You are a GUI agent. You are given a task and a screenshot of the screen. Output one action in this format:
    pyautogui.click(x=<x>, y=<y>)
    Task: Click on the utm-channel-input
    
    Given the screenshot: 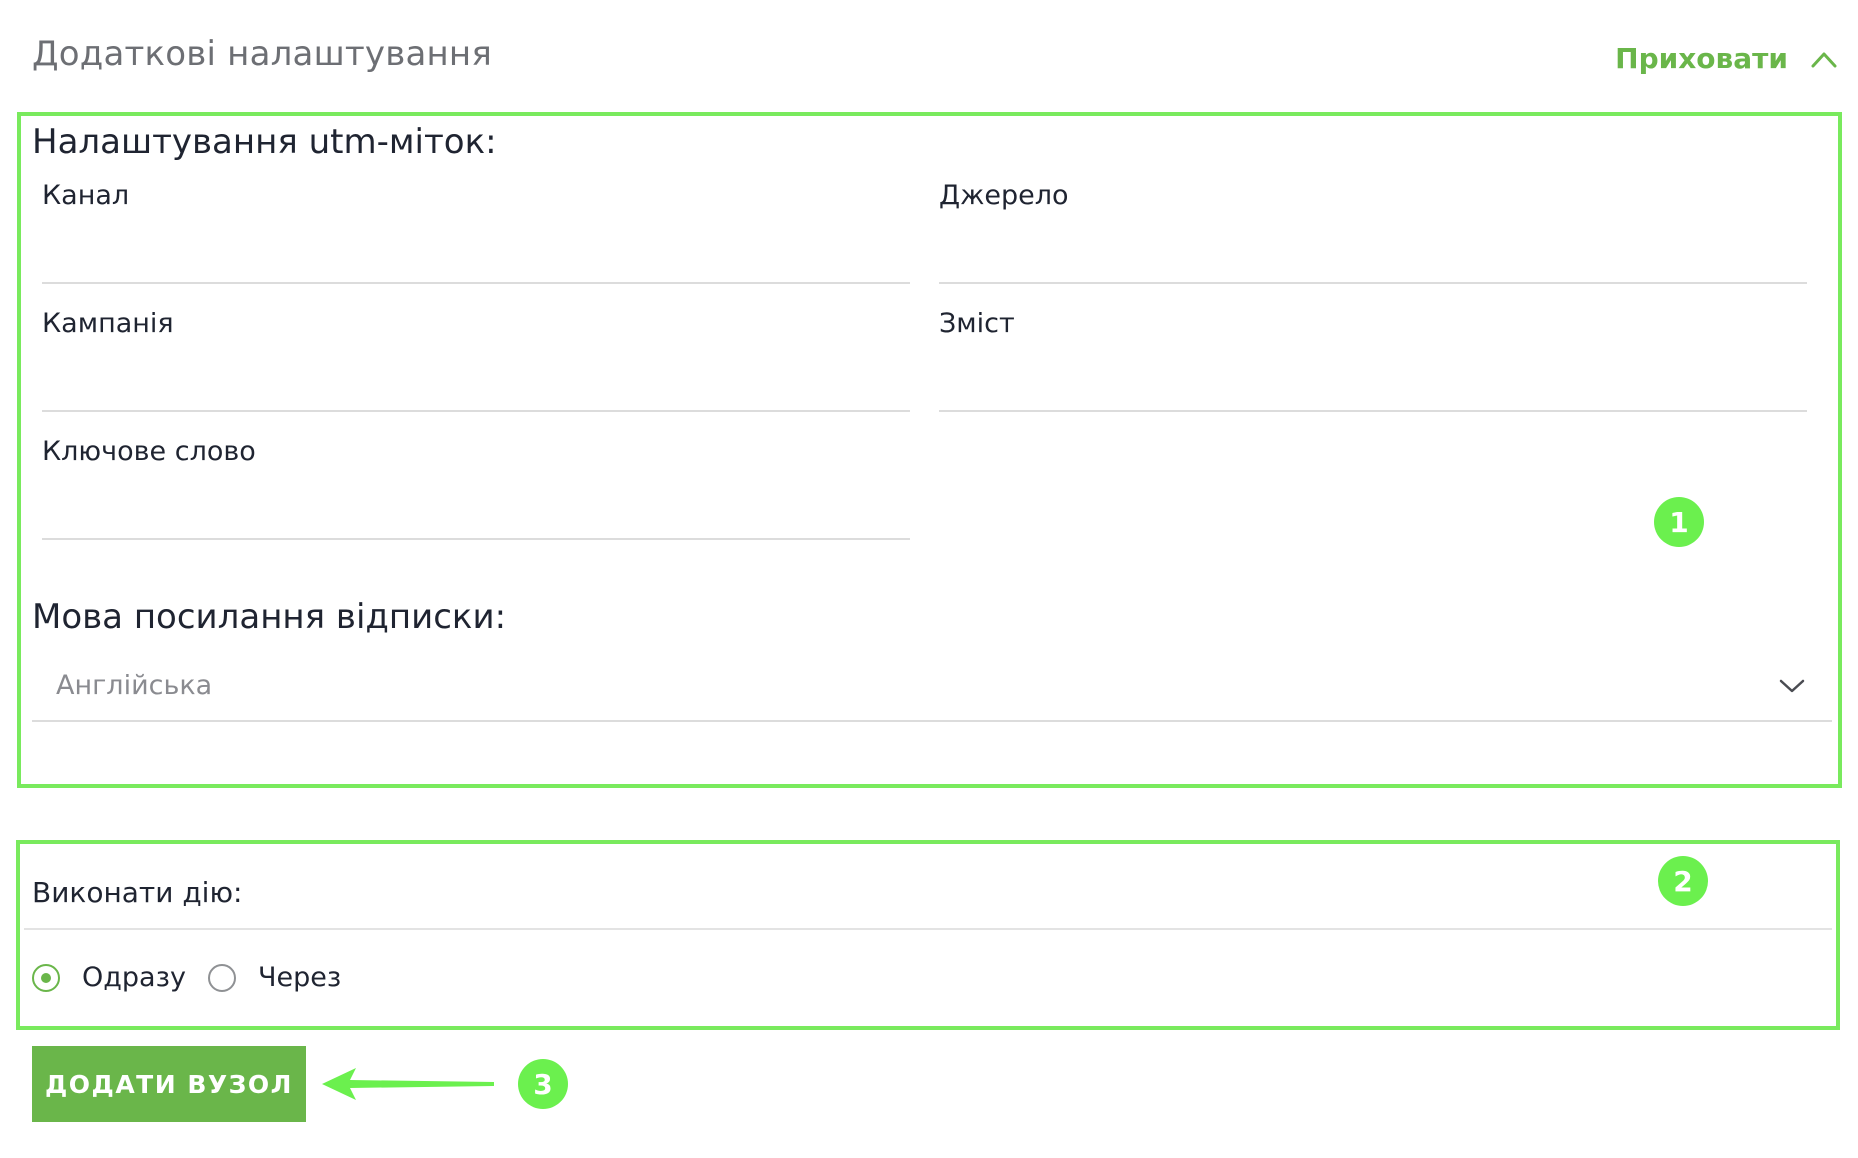 What is the action you would take?
    pyautogui.click(x=476, y=260)
    